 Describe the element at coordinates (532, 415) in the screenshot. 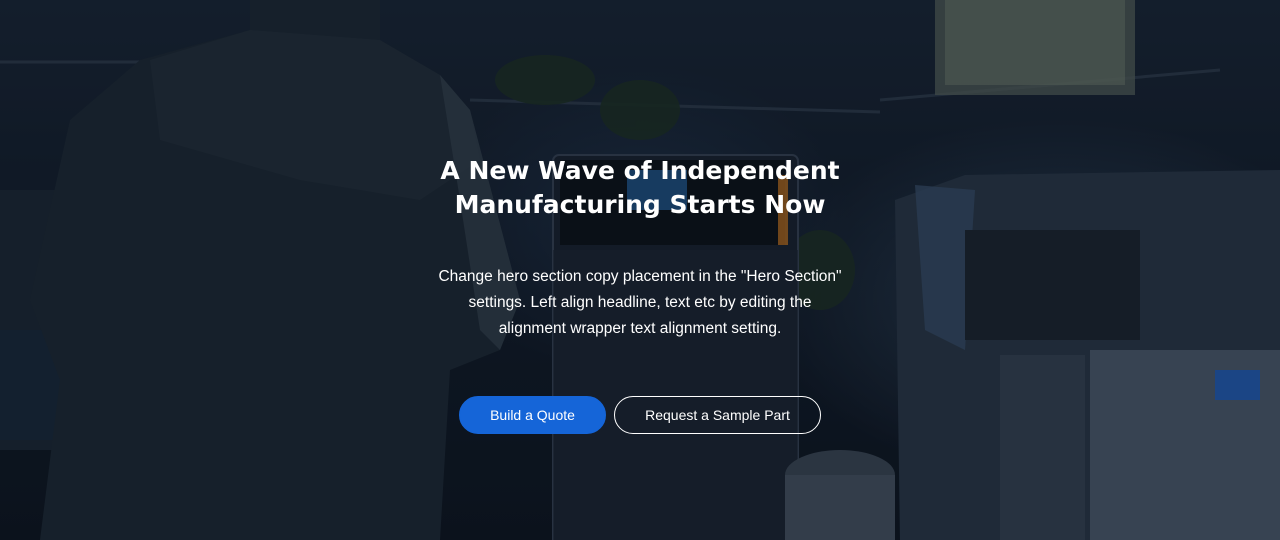

I see `build-a-quote-button: Build a Quote` at that location.